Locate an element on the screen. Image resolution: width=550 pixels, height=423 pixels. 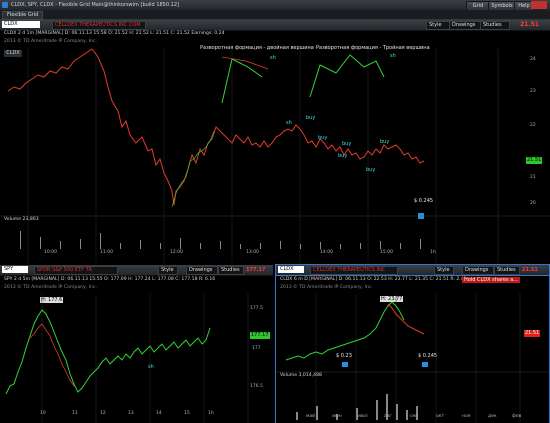
cldx-daily-style-button: Style is located at coordinates (444, 270).